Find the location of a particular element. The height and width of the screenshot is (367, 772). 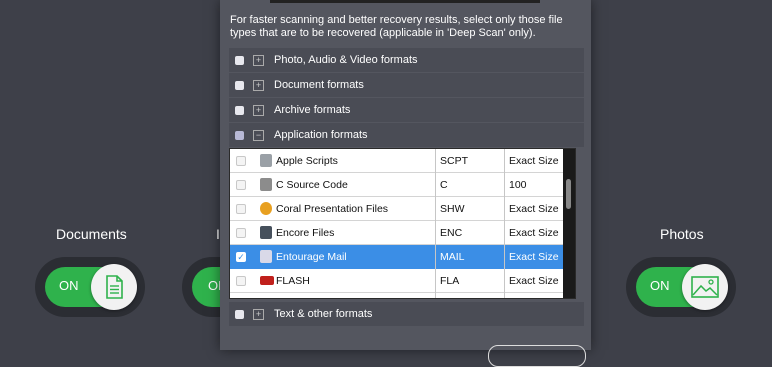

applescript-file-icon is located at coordinates (266, 160).